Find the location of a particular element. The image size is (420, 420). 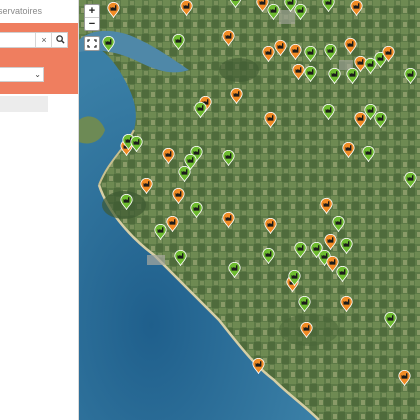

zoom-in-button: + is located at coordinates (92, 11).